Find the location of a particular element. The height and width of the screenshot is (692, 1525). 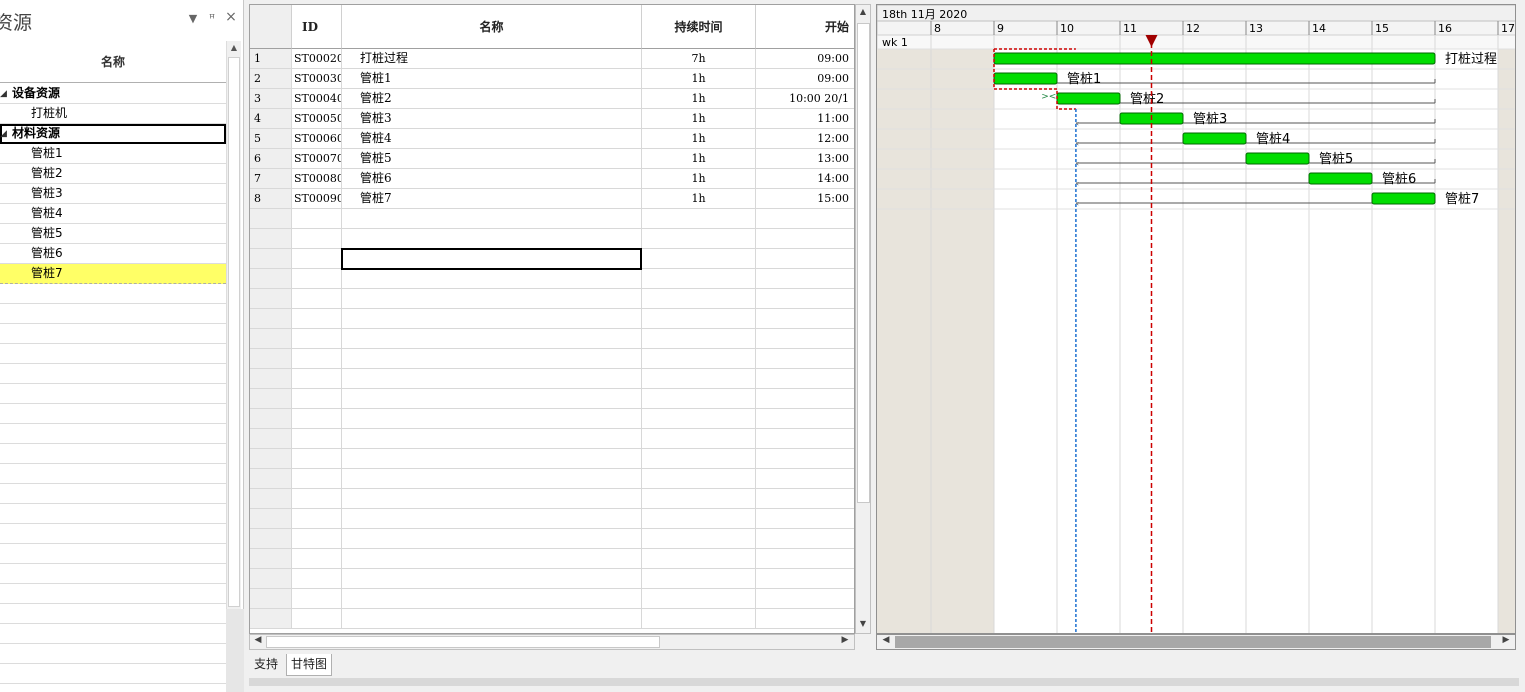

resource-group-row: ◢ 设备资源 is located at coordinates (113, 94).